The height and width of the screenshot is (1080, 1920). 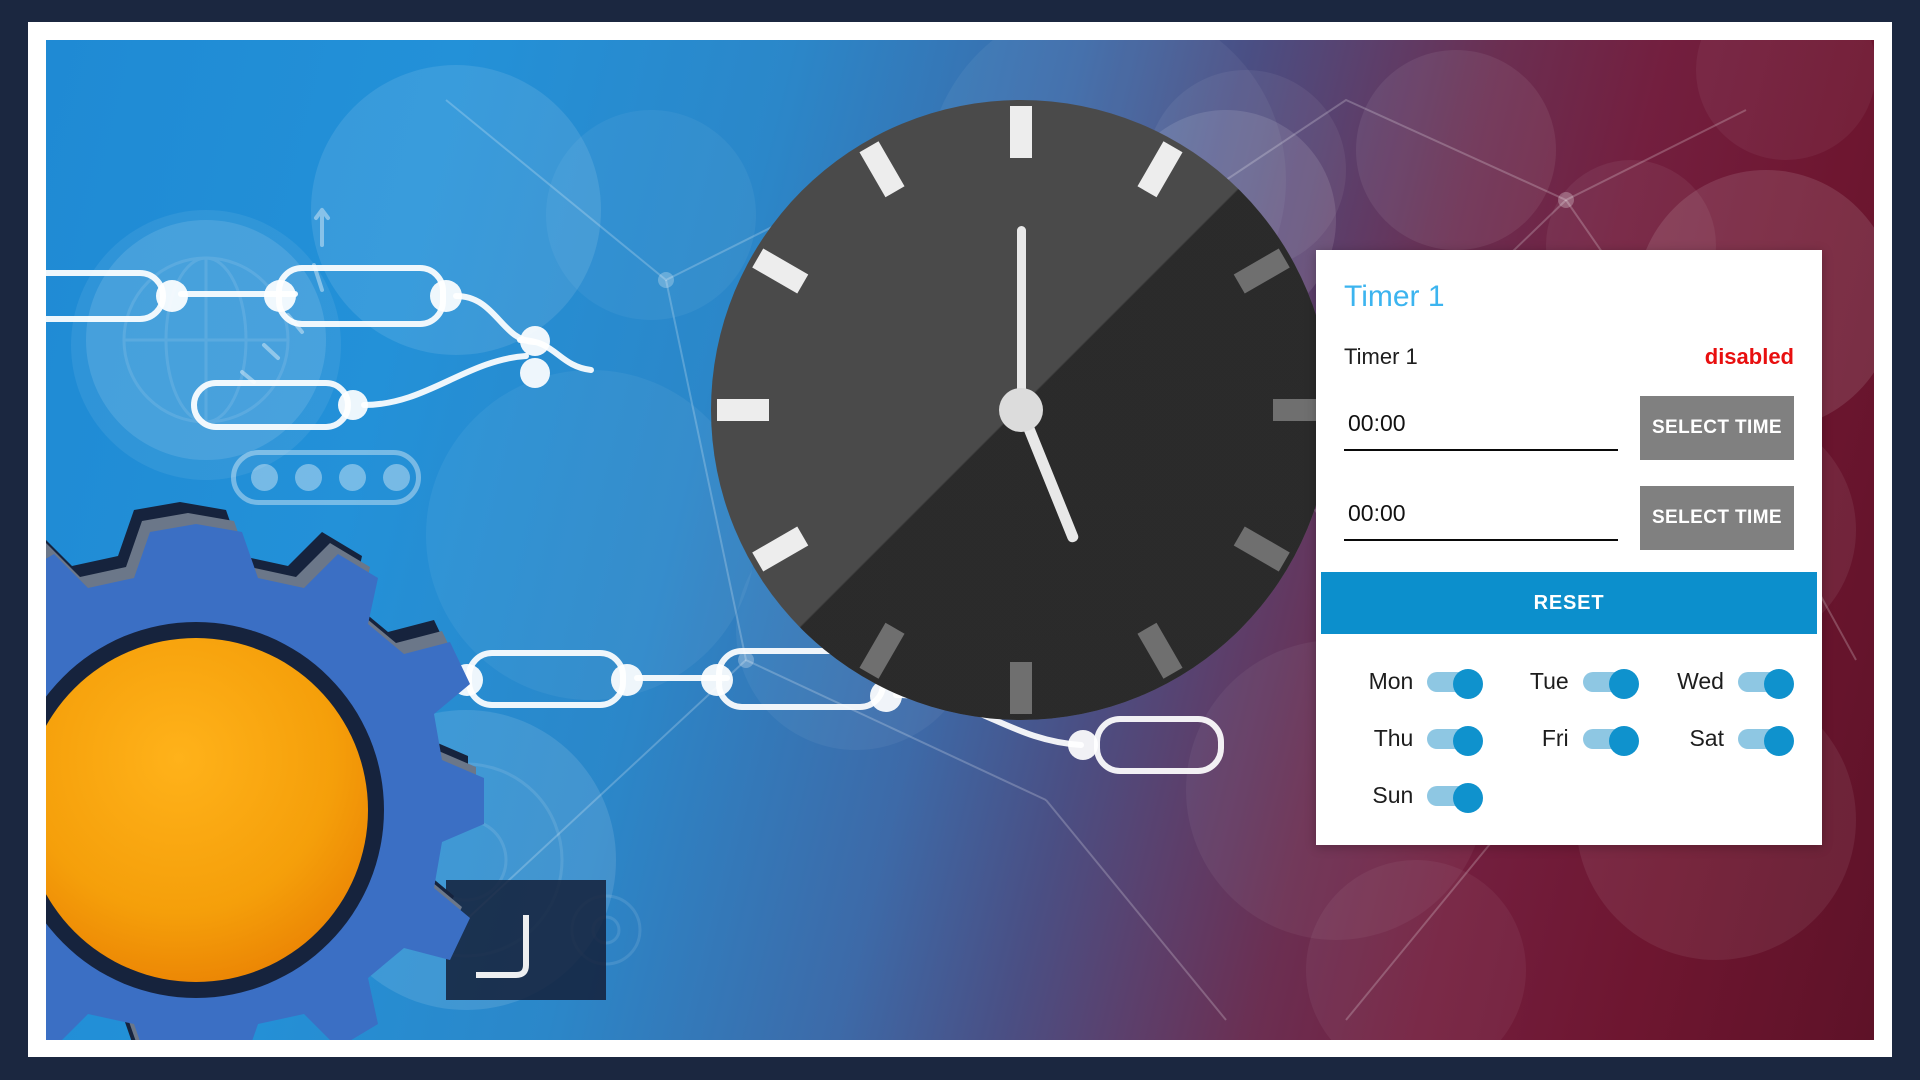 I want to click on day-toggle-thu: Thu, so click(x=1413, y=740).